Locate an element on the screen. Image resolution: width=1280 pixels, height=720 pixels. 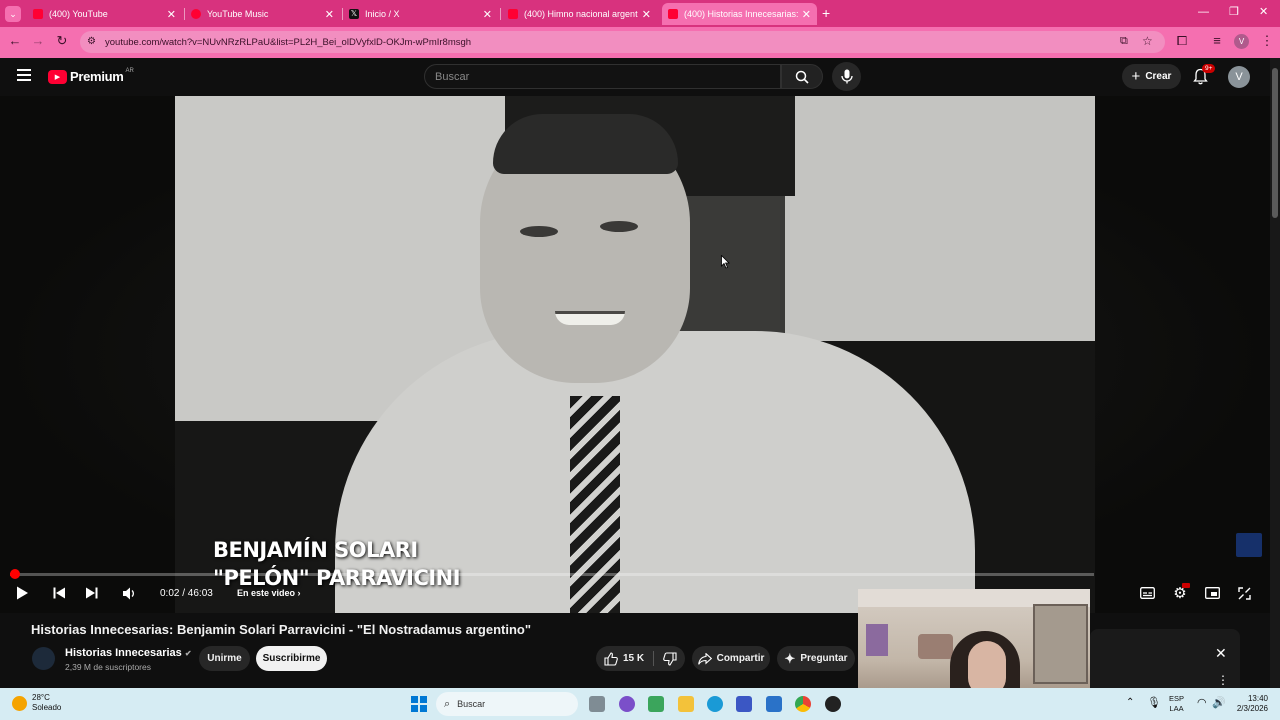
account-avatar: V is located at coordinates (1239, 77).